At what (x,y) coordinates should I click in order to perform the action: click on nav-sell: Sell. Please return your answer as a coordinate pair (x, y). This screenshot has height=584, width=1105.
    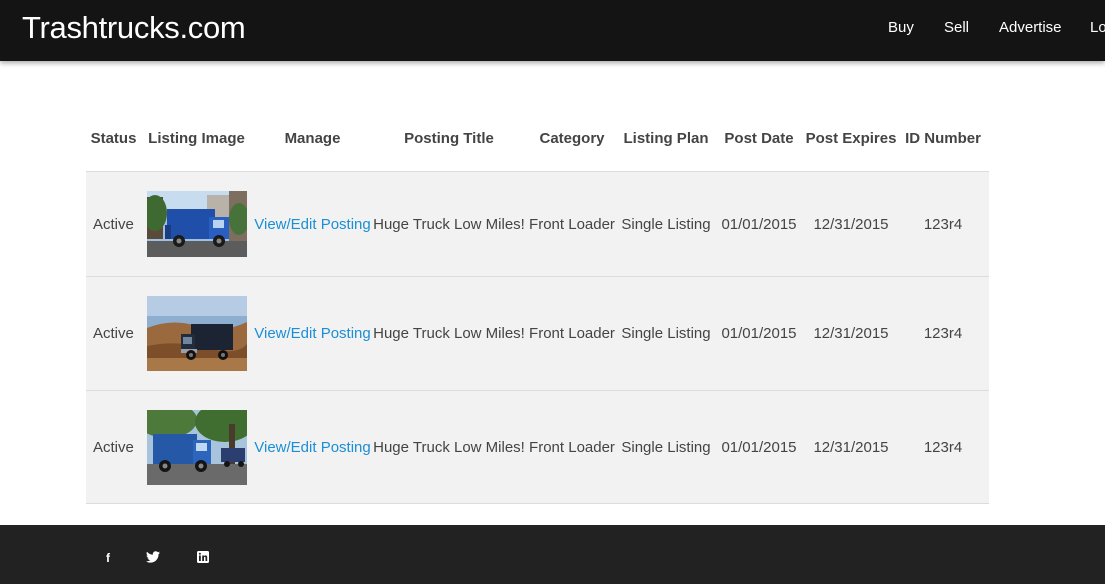
    Looking at the image, I should click on (956, 28).